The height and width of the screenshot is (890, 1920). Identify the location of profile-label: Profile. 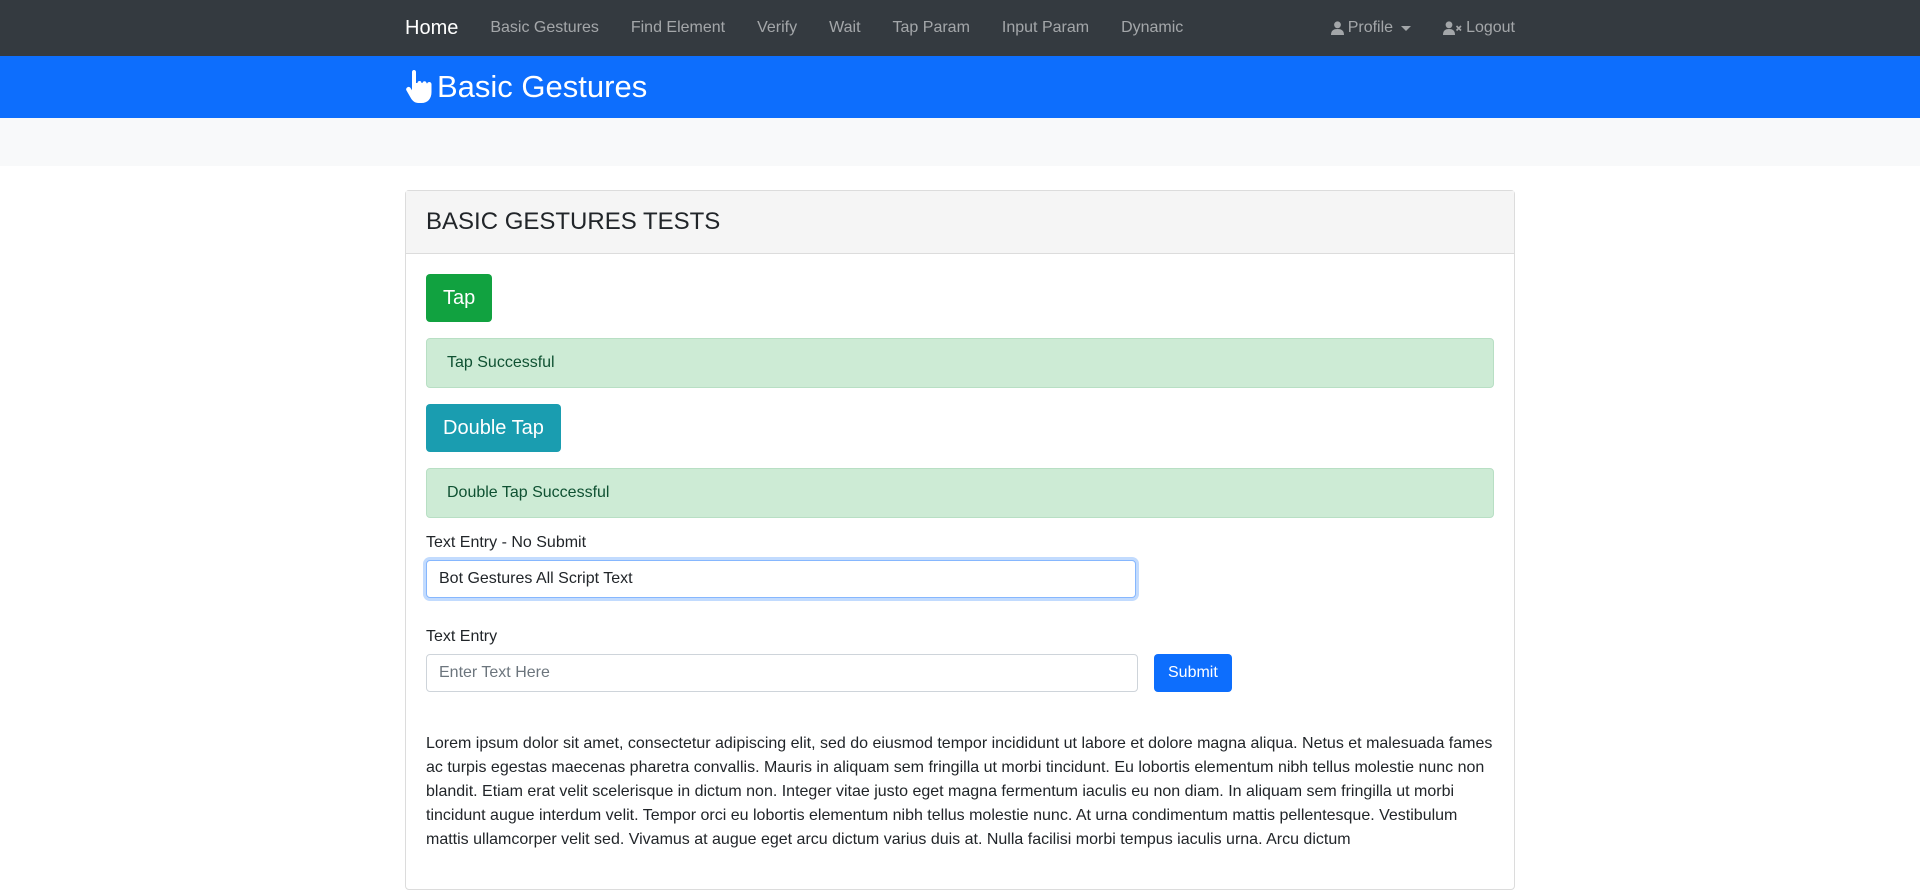
(1370, 27).